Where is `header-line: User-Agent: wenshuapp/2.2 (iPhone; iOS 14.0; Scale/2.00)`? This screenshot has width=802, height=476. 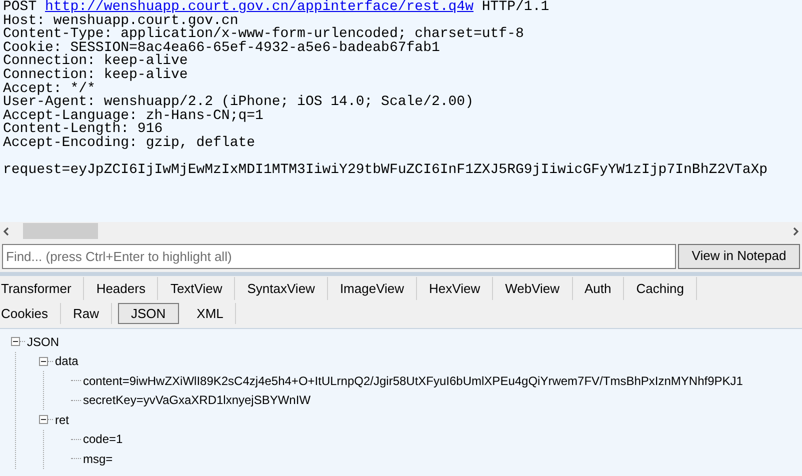
header-line: User-Agent: wenshuapp/2.2 (iPhone; iOS 14.0; Scale/2.00) is located at coordinates (238, 103).